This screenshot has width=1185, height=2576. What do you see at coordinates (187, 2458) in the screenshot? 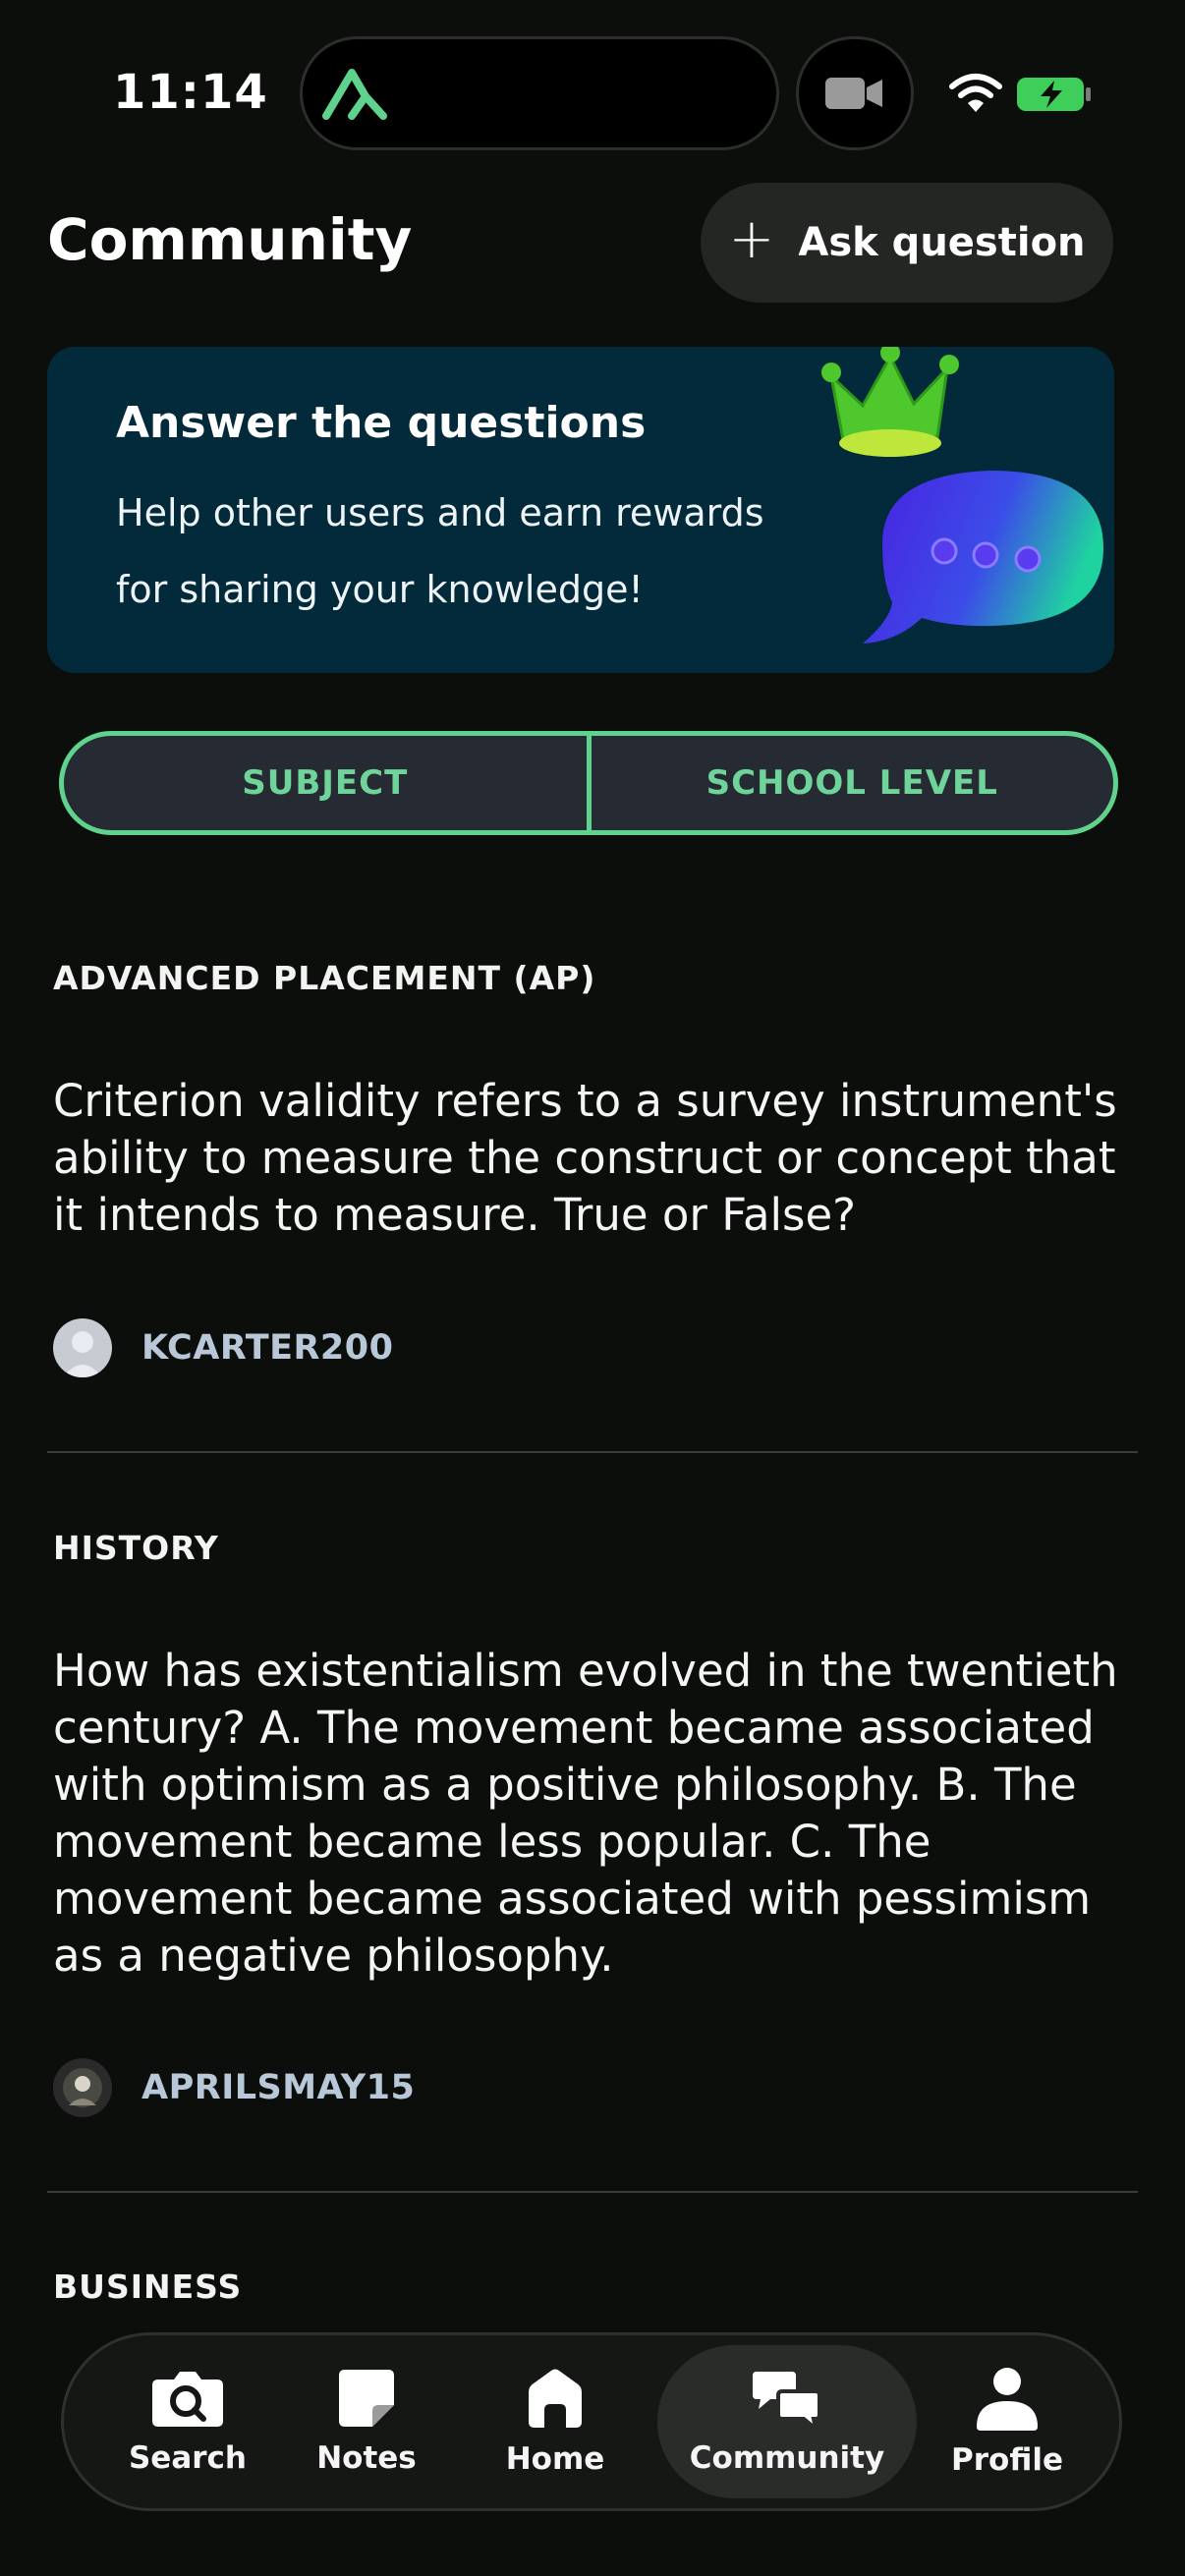
I see `nav-label: Search` at bounding box center [187, 2458].